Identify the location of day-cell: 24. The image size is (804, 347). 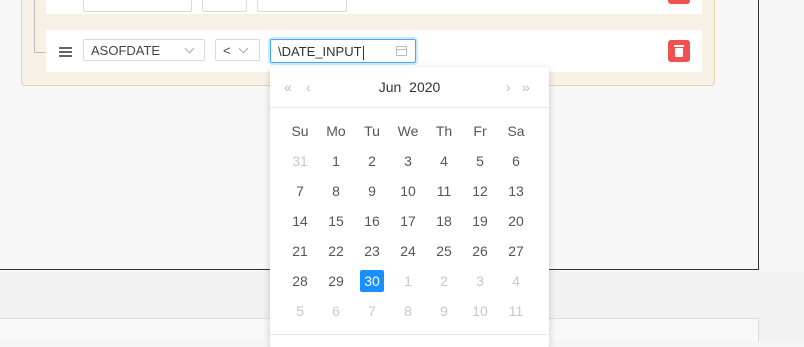
(408, 251).